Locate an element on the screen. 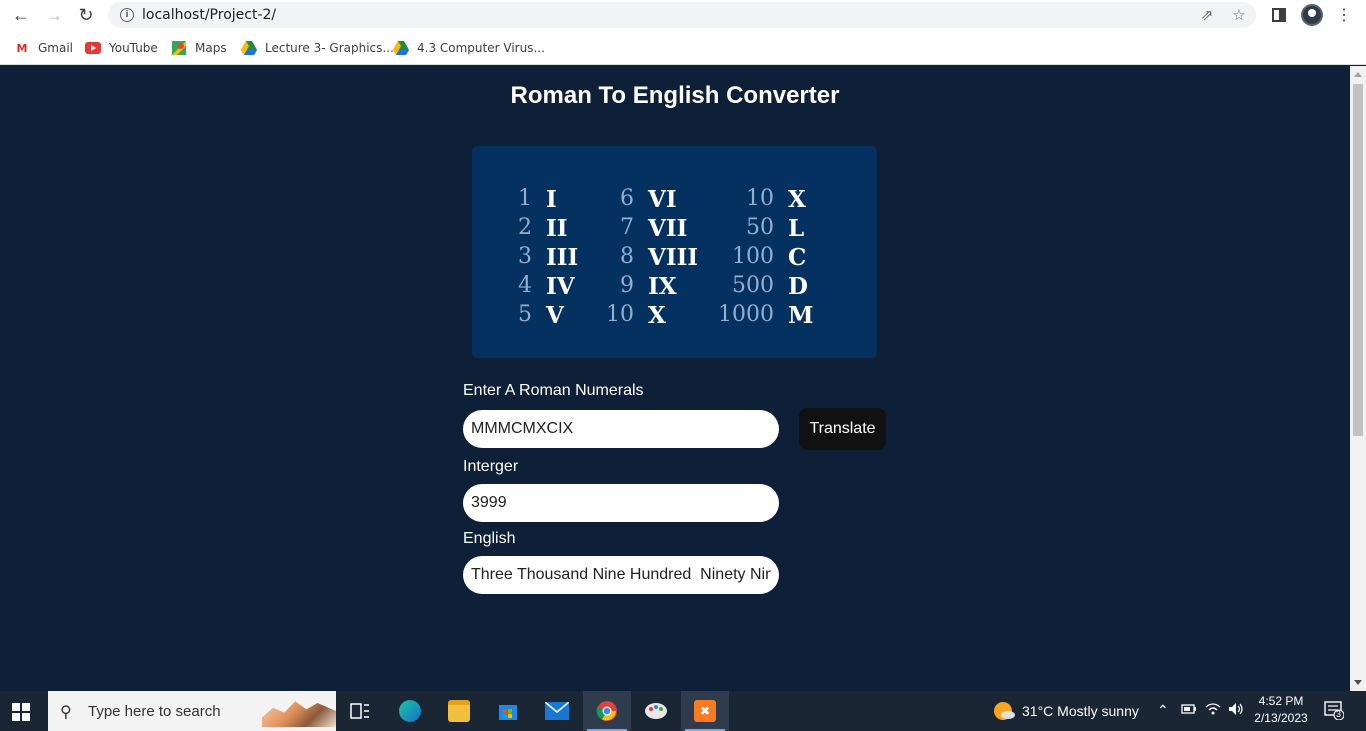 This screenshot has height=731, width=1366. ref-roman: VI is located at coordinates (662, 199).